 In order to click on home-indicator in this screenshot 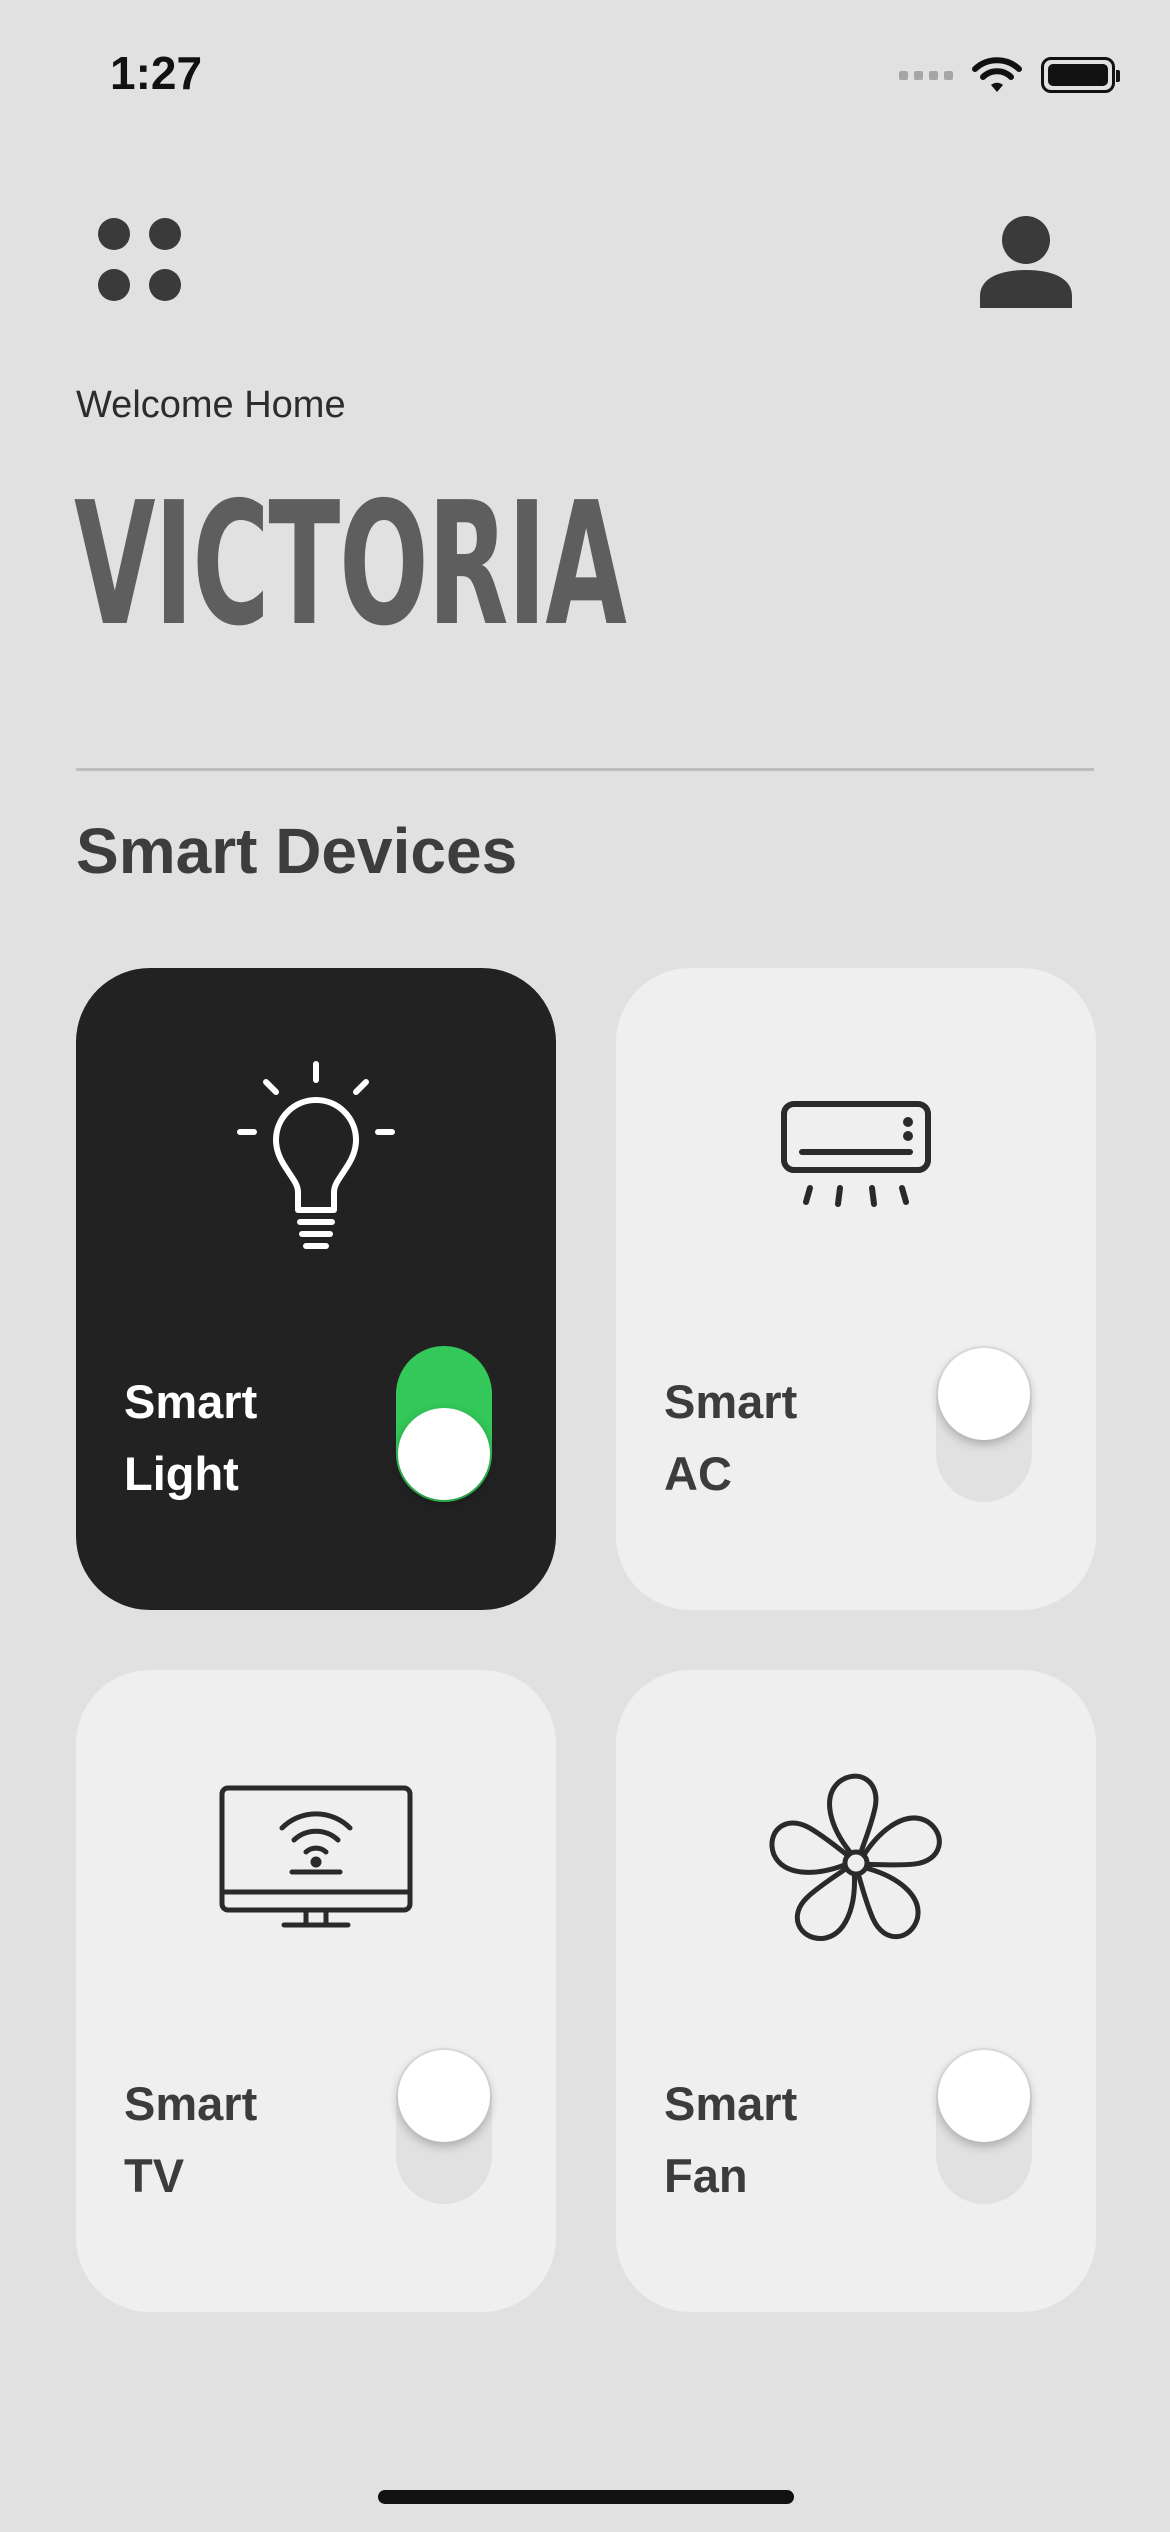, I will do `click(586, 2497)`.